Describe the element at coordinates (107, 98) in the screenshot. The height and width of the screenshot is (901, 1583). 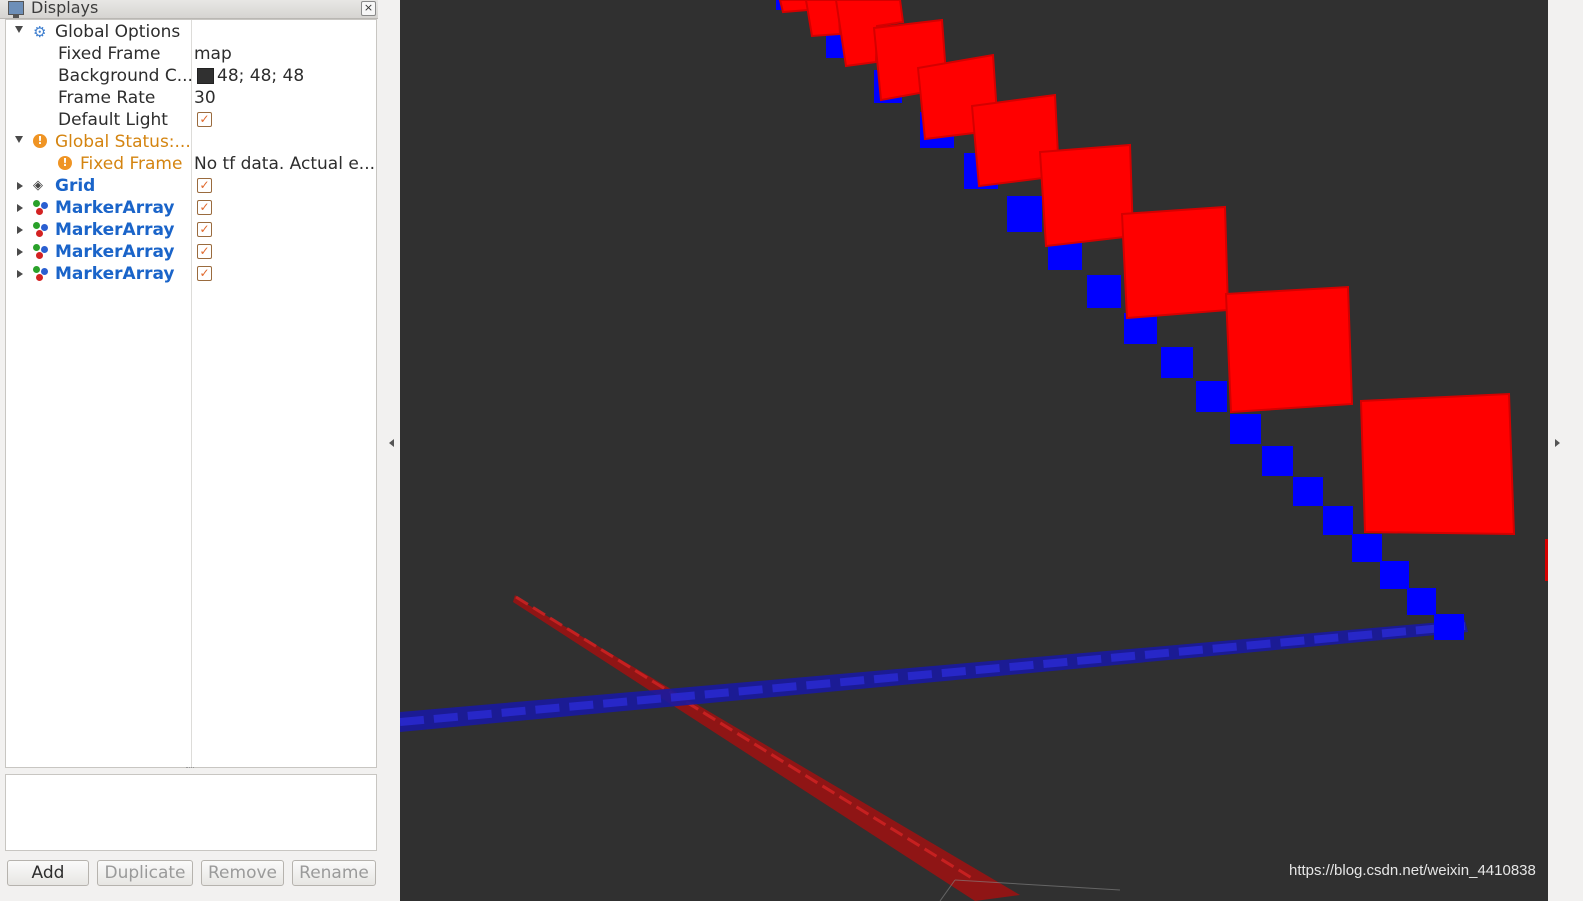
I see `row-name: Frame Rate` at that location.